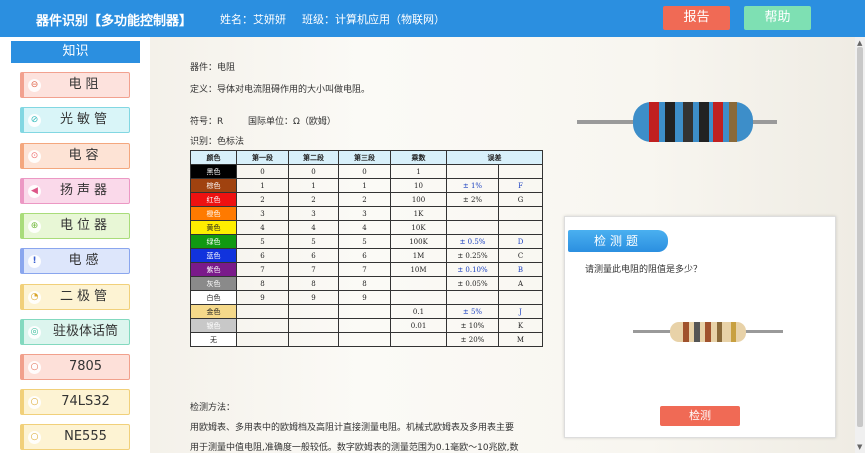 The height and width of the screenshot is (453, 865). I want to click on quiz-question: 请测量此电阻的阻值是多少？, so click(644, 270).